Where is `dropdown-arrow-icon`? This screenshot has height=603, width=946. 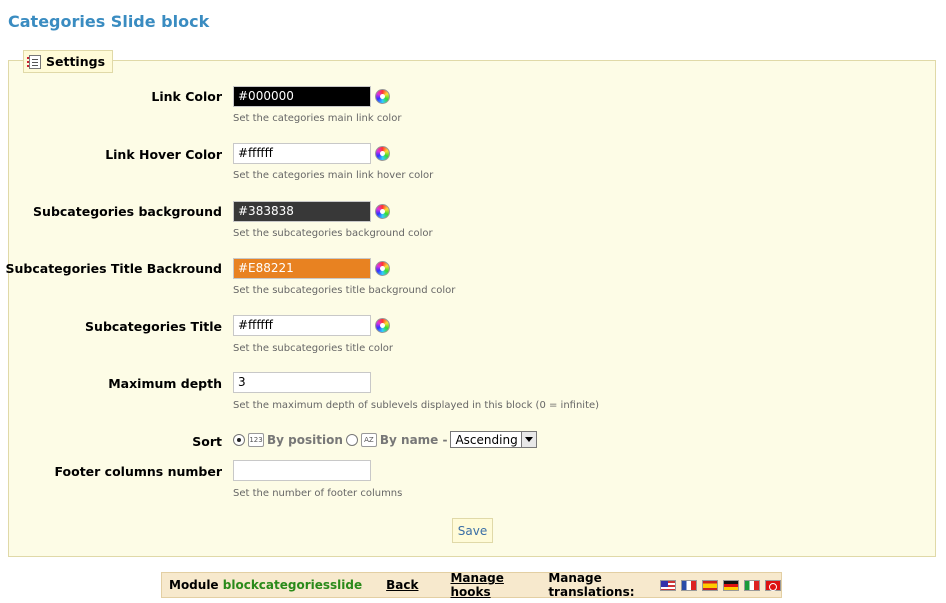 dropdown-arrow-icon is located at coordinates (528, 439).